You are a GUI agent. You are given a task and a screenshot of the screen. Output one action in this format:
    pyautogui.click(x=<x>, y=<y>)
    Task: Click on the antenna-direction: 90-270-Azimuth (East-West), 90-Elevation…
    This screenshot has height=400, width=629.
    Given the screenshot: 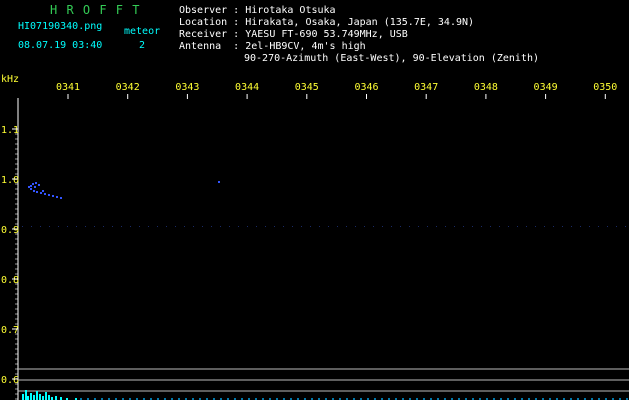 What is the action you would take?
    pyautogui.click(x=392, y=58)
    